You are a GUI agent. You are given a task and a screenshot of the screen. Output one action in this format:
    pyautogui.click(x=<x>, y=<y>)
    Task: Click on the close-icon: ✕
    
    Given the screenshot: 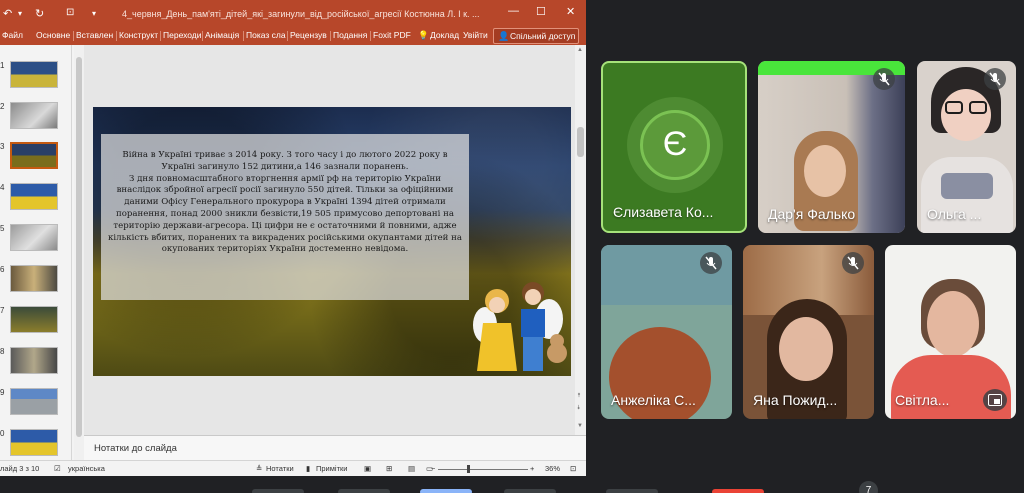 What is the action you would take?
    pyautogui.click(x=570, y=11)
    